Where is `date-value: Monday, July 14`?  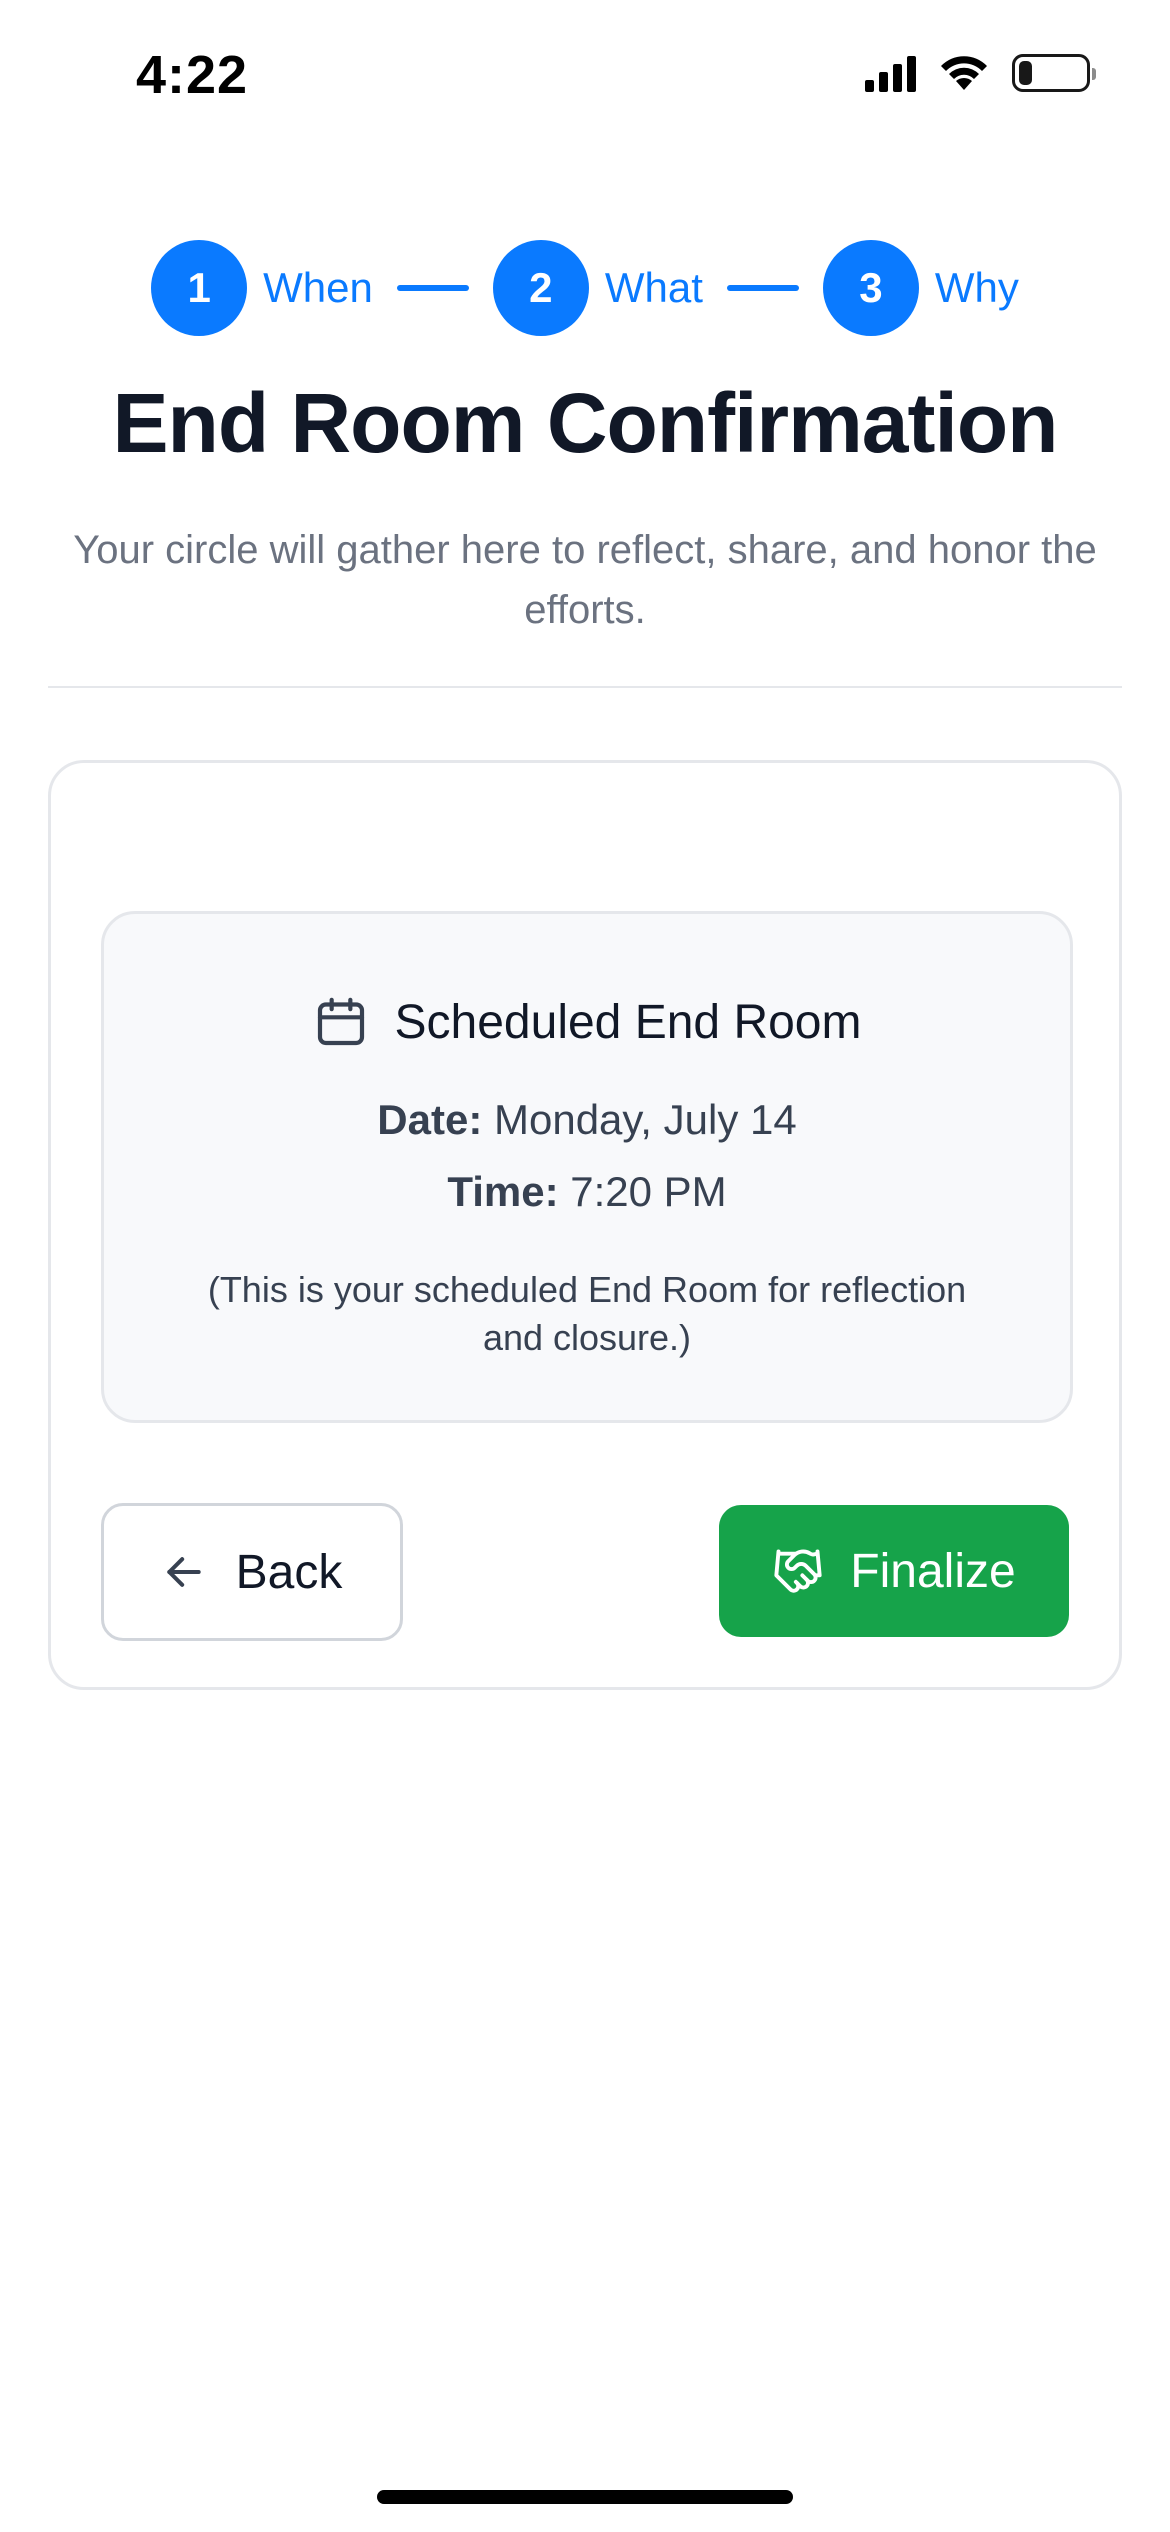
date-value: Monday, July 14 is located at coordinates (645, 1119).